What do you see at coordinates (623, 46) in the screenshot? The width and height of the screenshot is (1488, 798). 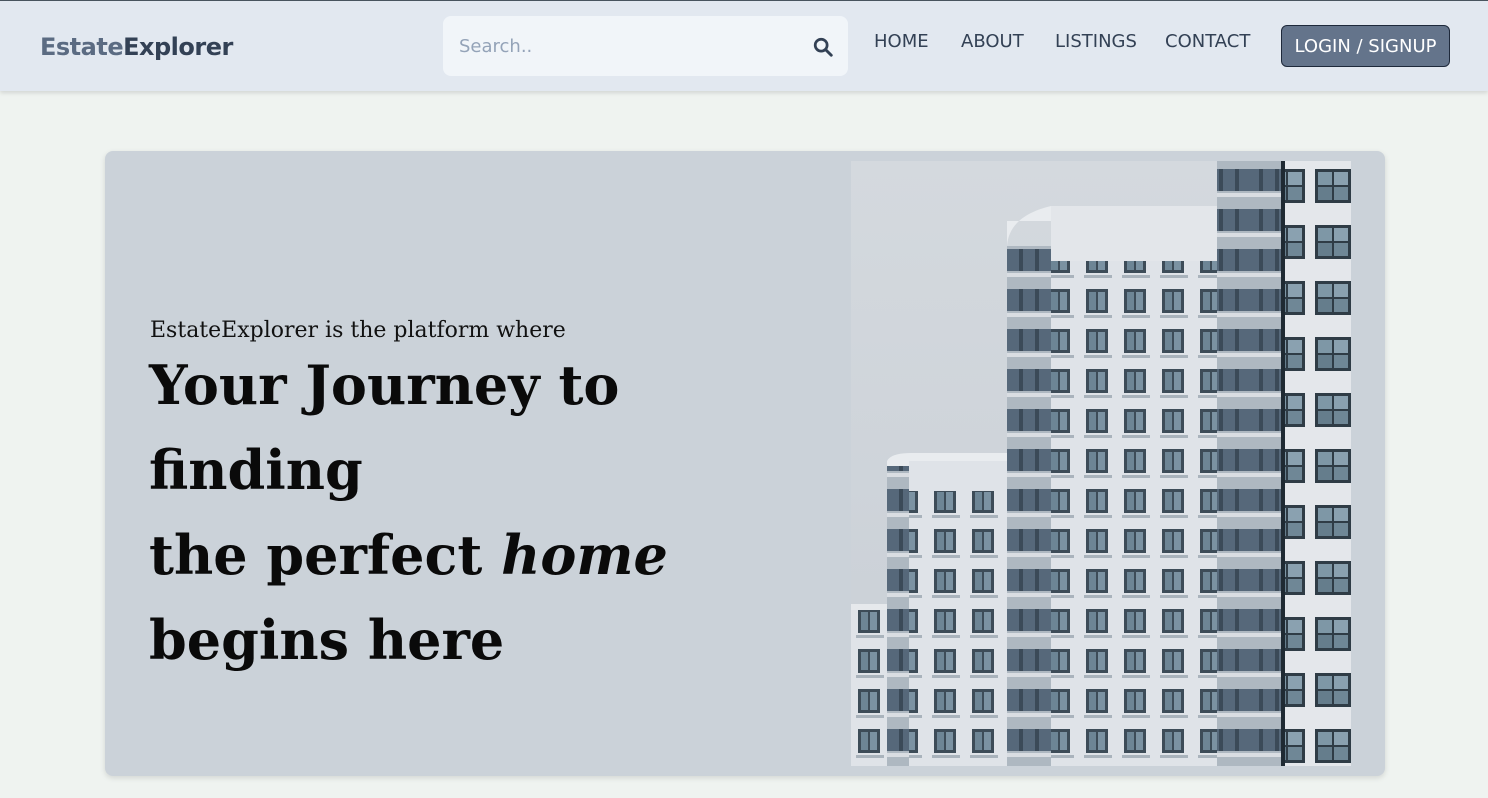 I see `search-input` at bounding box center [623, 46].